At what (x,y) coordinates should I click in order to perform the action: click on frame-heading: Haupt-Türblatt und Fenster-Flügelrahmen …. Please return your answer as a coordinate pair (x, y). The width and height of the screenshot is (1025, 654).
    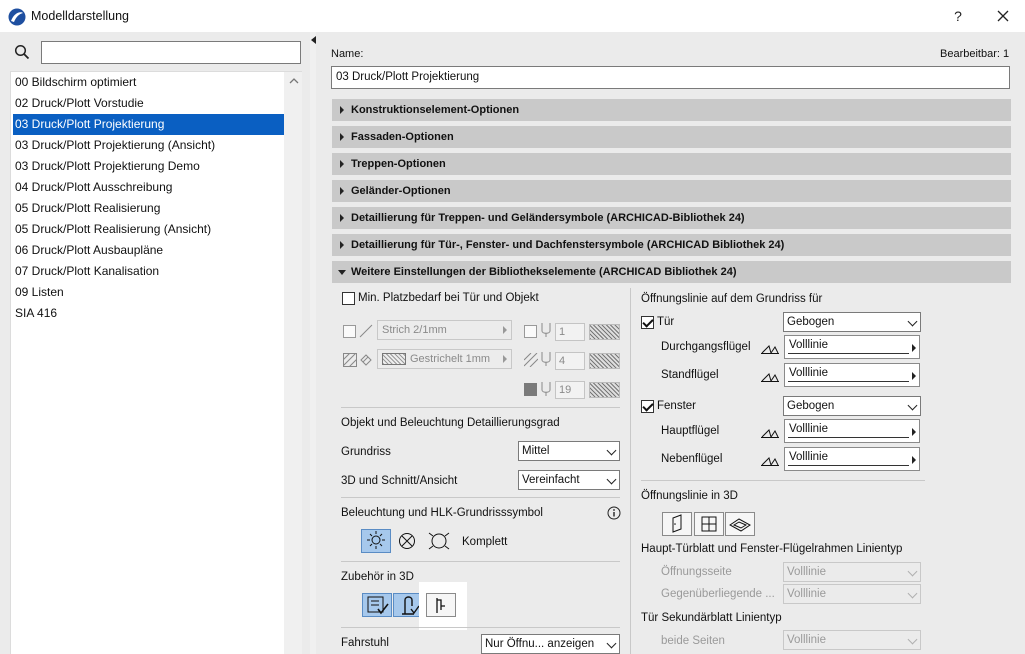
    Looking at the image, I should click on (772, 549).